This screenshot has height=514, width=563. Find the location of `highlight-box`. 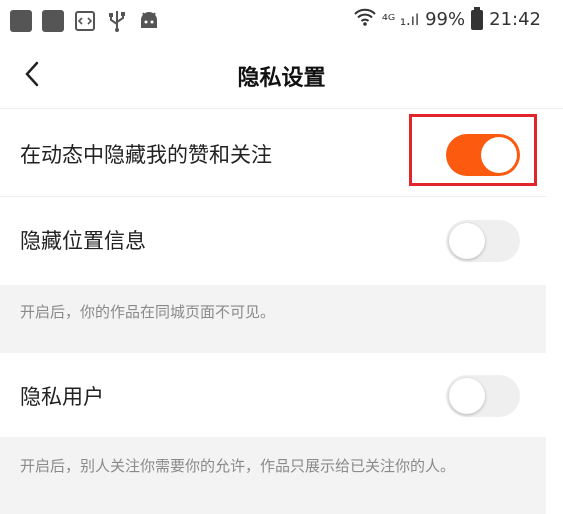

highlight-box is located at coordinates (473, 150).